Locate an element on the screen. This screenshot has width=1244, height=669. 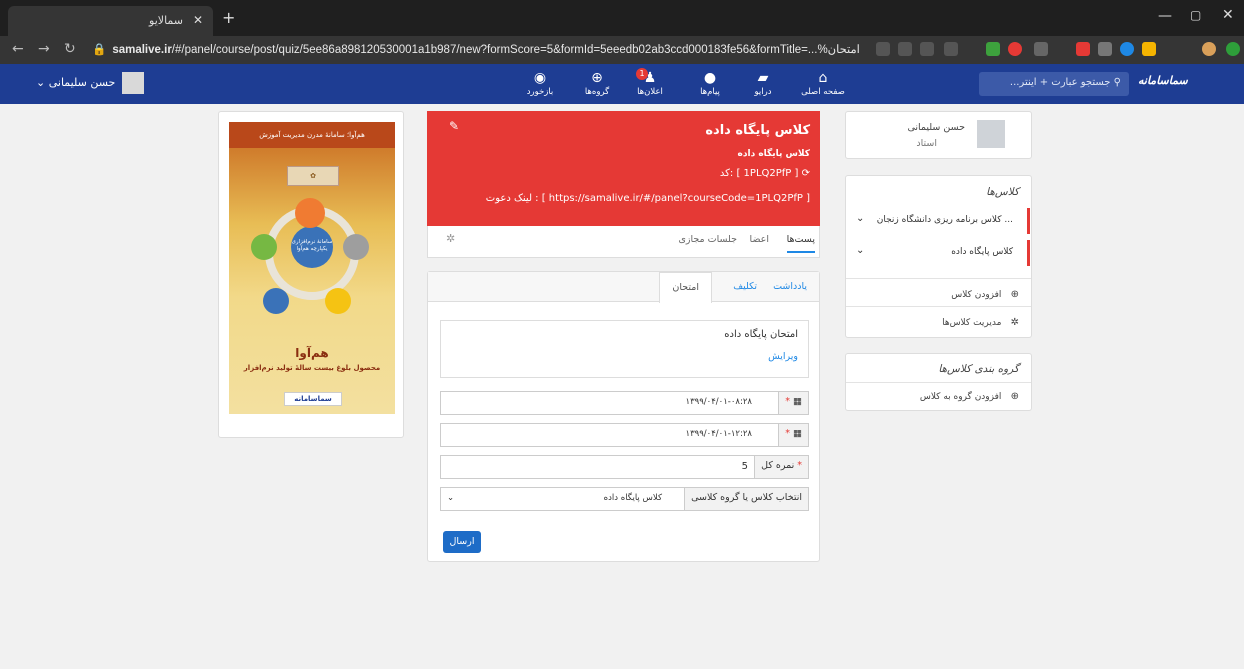
bell-icon: ♟ is located at coordinates (650, 78).